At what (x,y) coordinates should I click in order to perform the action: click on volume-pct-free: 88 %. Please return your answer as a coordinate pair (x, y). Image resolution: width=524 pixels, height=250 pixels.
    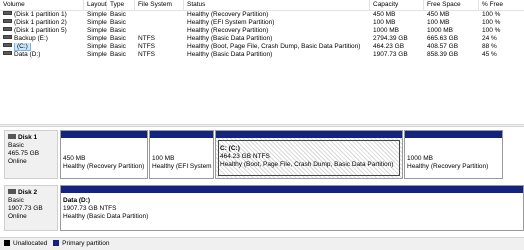
    Looking at the image, I should click on (489, 46).